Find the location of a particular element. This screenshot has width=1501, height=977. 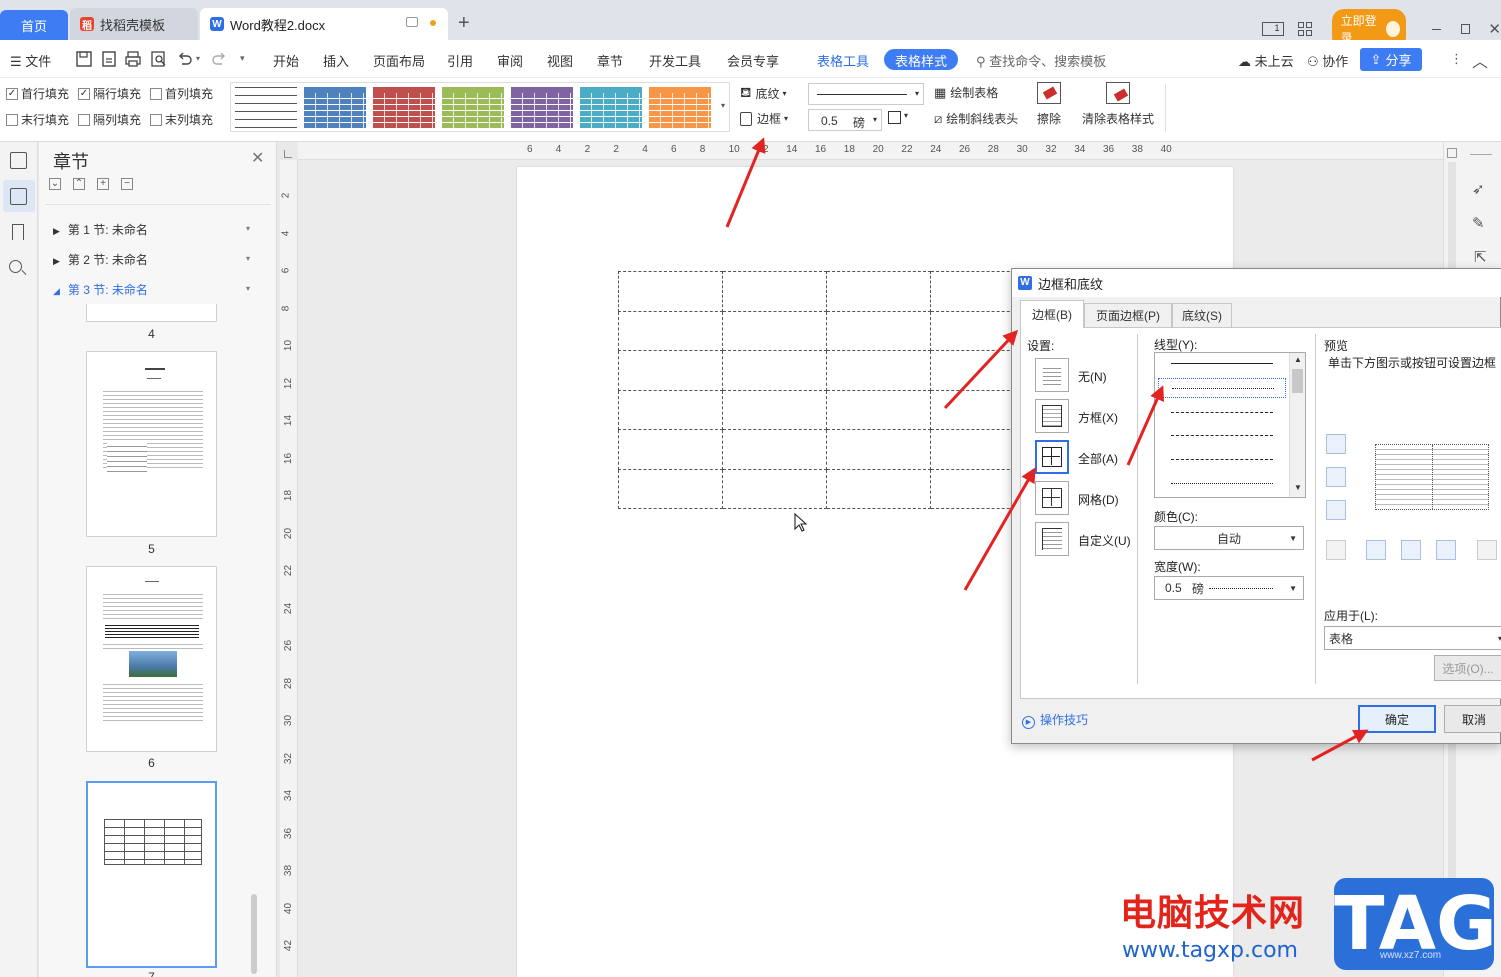

line-style-select: ▾ is located at coordinates (866, 94).